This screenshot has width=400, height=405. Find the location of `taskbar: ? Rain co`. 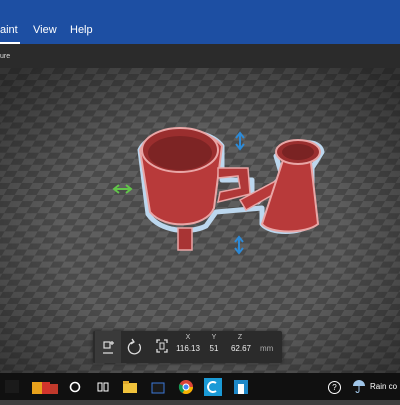

taskbar: ? Rain co is located at coordinates (200, 386).